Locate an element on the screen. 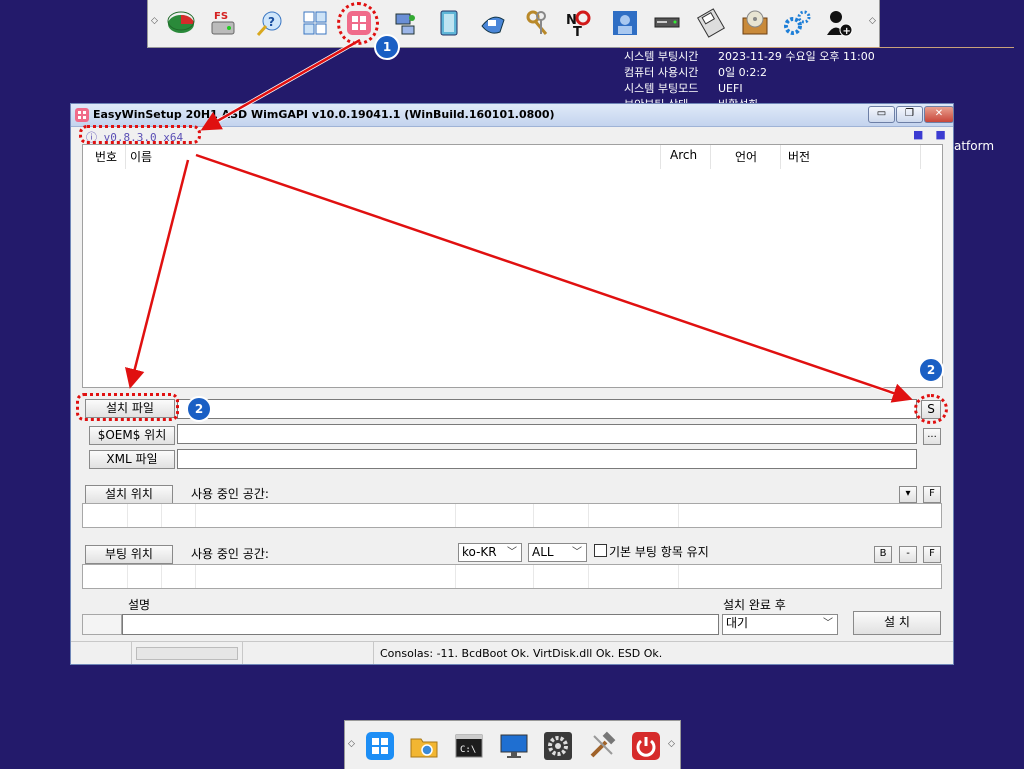 This screenshot has height=769, width=1024. notebook-icon is located at coordinates (449, 23).